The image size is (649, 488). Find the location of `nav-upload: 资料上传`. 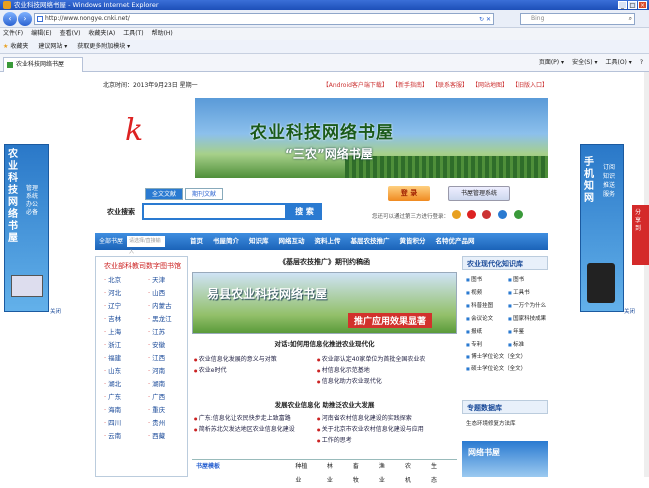

nav-upload: 资料上传 is located at coordinates (328, 241).